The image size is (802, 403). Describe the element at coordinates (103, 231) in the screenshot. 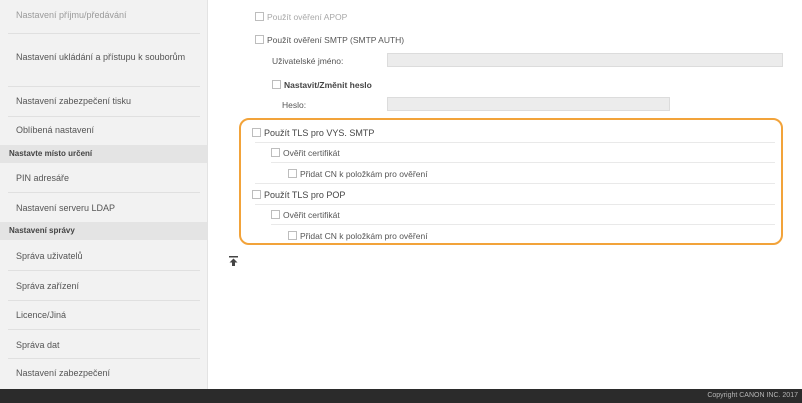

I see `sidebar-group-header-management: Nastavení správy` at that location.